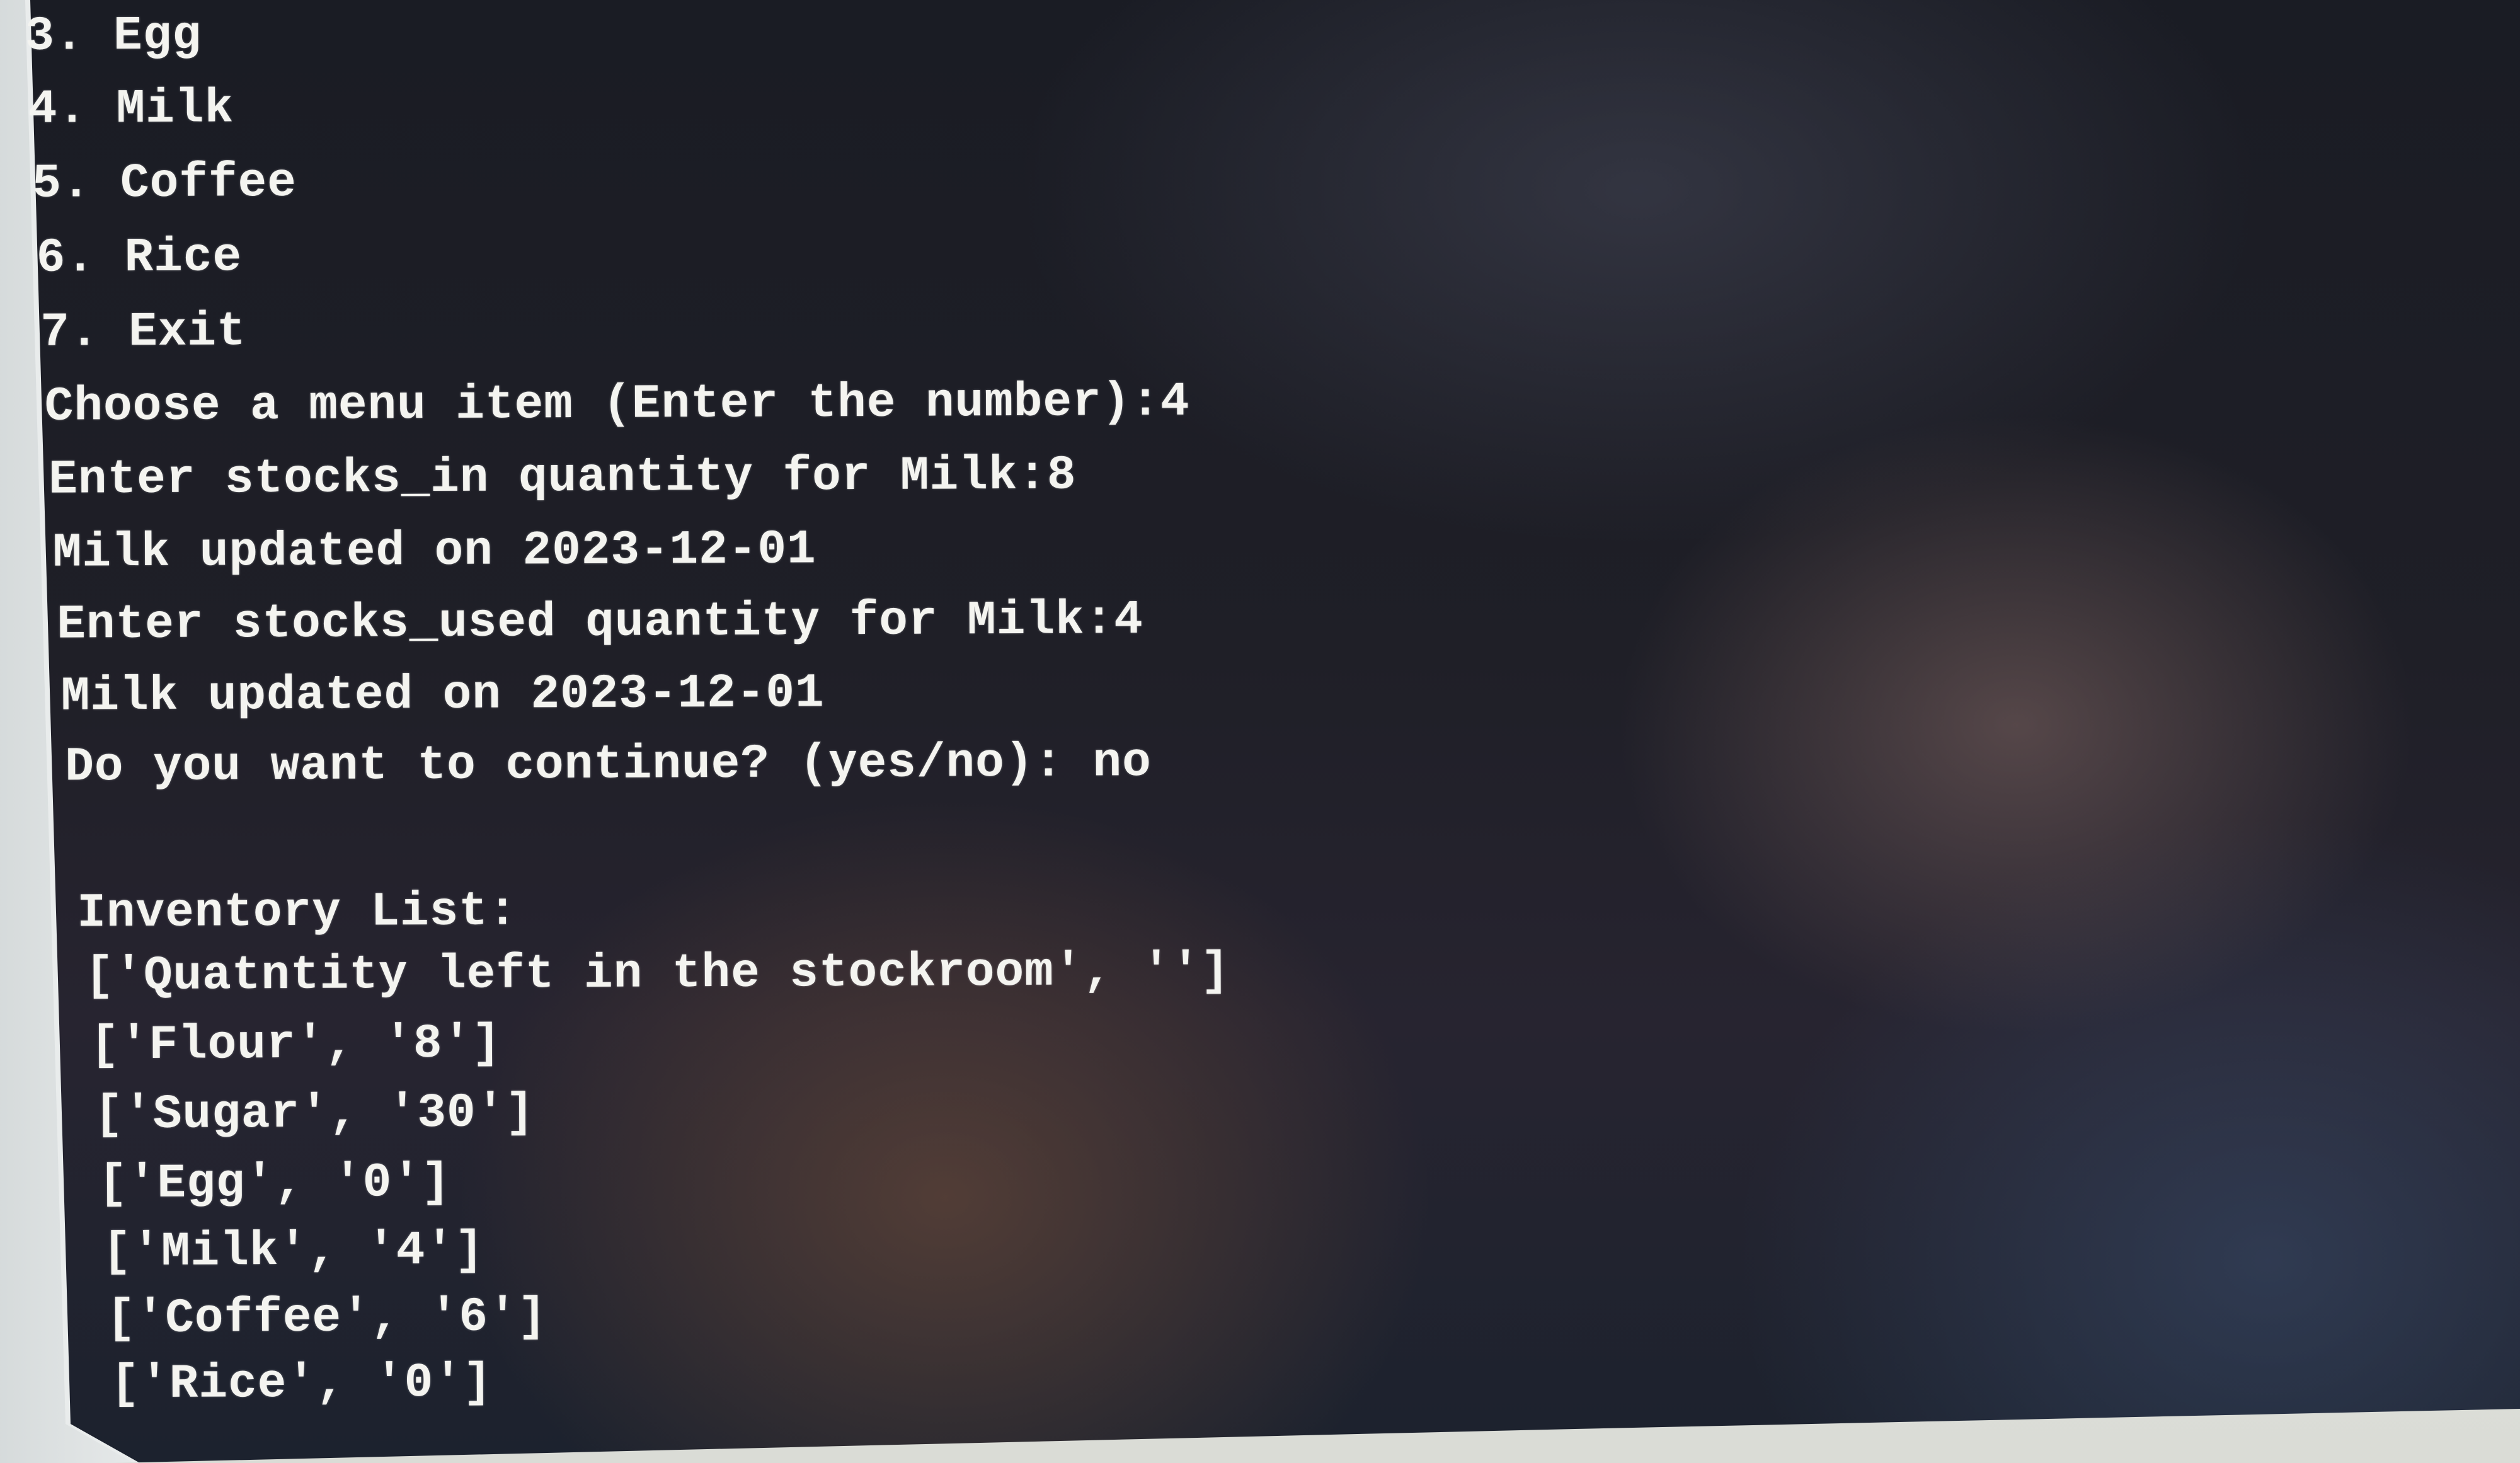 The height and width of the screenshot is (1463, 2520). Describe the element at coordinates (657, 974) in the screenshot. I see `inventory-header-row: ['Quatntity left in the stockroom', '']` at that location.